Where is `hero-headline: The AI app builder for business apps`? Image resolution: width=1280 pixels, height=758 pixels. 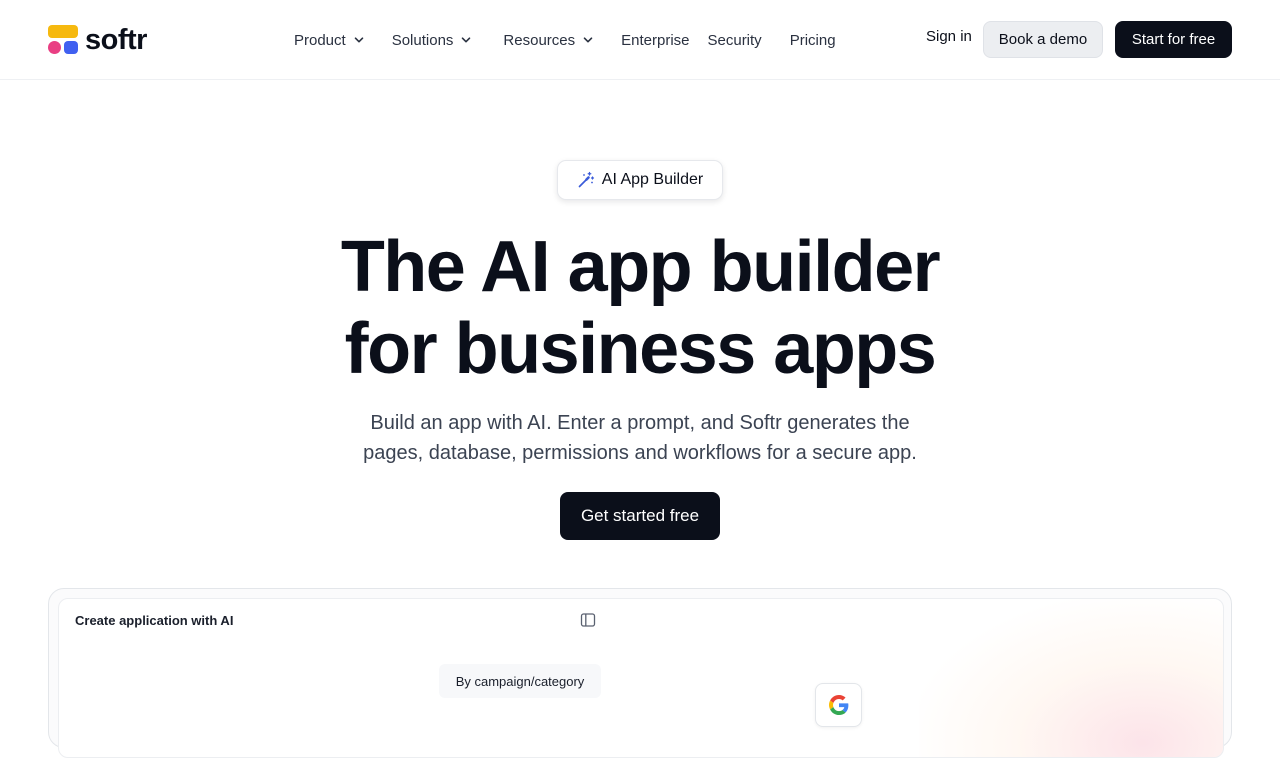
hero-headline: The AI app builder for business apps is located at coordinates (640, 308).